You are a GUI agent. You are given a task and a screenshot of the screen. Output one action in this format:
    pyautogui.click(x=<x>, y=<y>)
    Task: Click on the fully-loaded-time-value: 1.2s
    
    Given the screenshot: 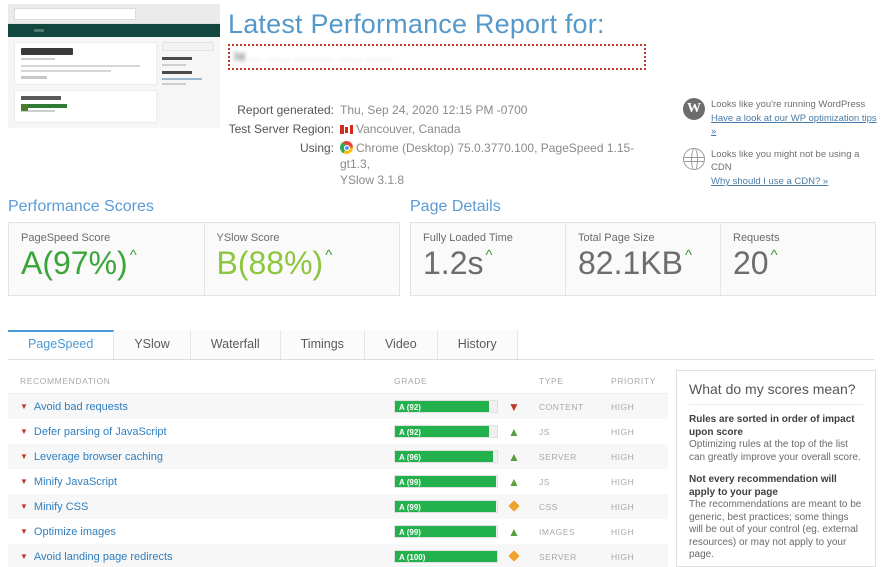 What is the action you would take?
    pyautogui.click(x=453, y=263)
    